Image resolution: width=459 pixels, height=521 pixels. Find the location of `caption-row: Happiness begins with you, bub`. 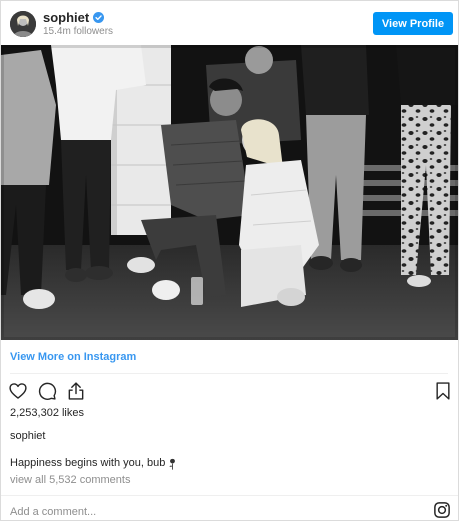

caption-row: Happiness begins with you, bub is located at coordinates (93, 463).